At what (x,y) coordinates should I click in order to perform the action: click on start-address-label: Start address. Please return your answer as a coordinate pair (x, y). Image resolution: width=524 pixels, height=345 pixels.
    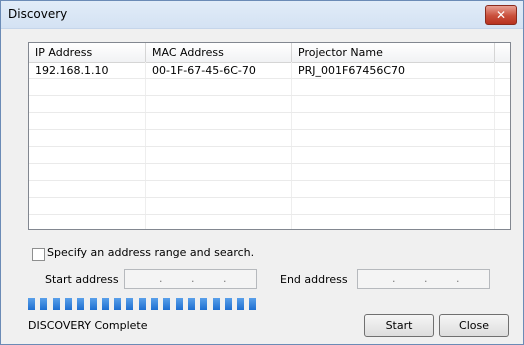
    Looking at the image, I should click on (82, 279).